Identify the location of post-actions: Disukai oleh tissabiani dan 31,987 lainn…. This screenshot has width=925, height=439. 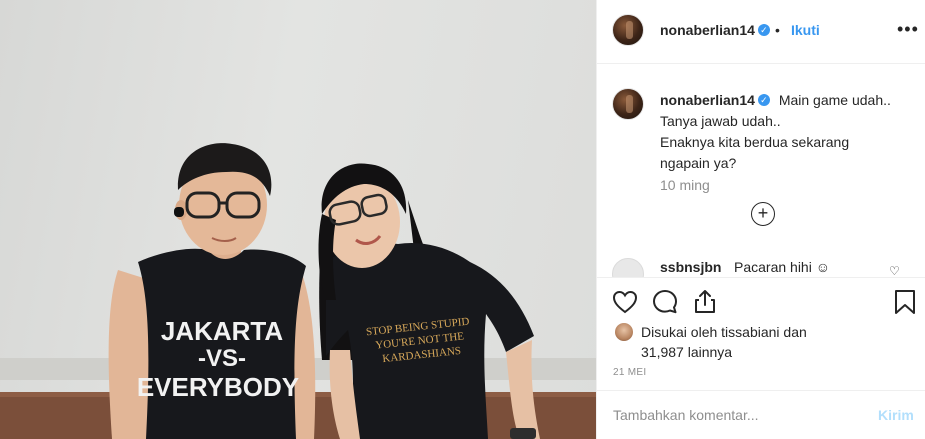
(761, 333).